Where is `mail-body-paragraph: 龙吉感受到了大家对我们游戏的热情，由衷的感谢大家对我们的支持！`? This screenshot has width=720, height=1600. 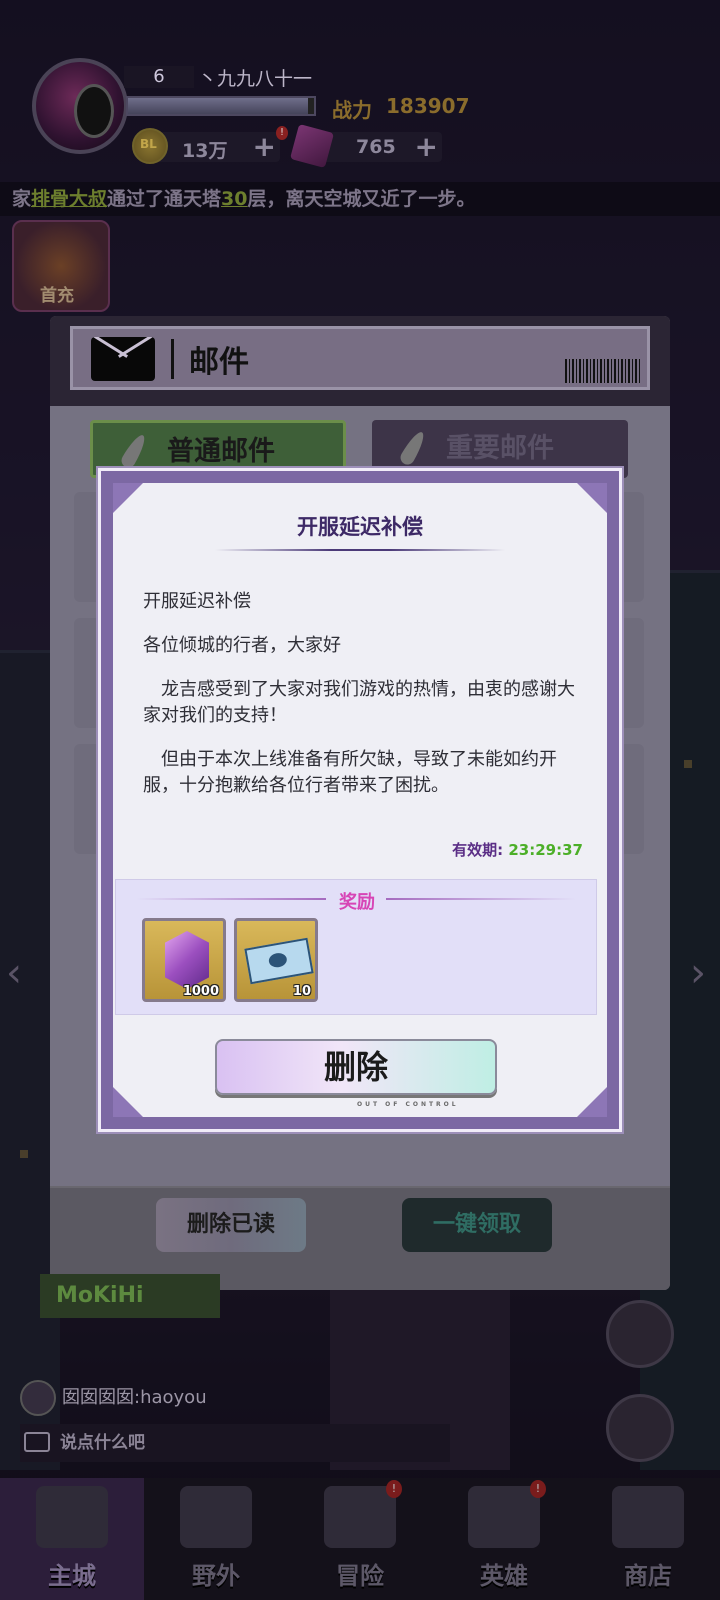
mail-body-paragraph: 龙吉感受到了大家对我们游戏的热情，由衷的感谢大家对我们的支持！ is located at coordinates (359, 702).